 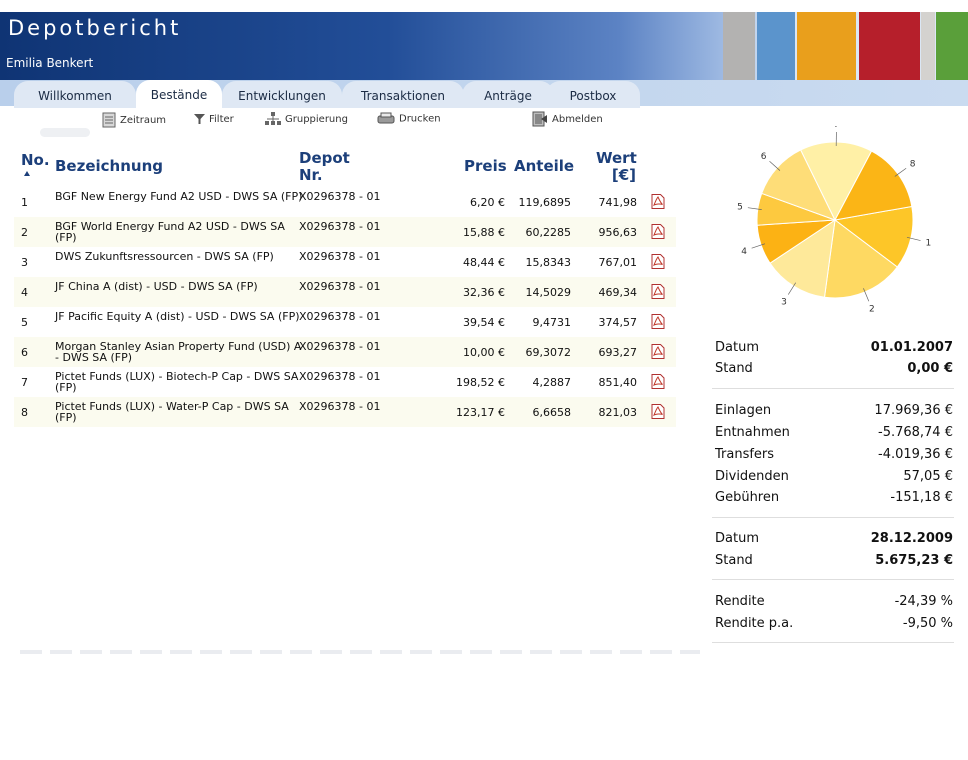 I want to click on tab-label: Transaktionen, so click(x=403, y=96).